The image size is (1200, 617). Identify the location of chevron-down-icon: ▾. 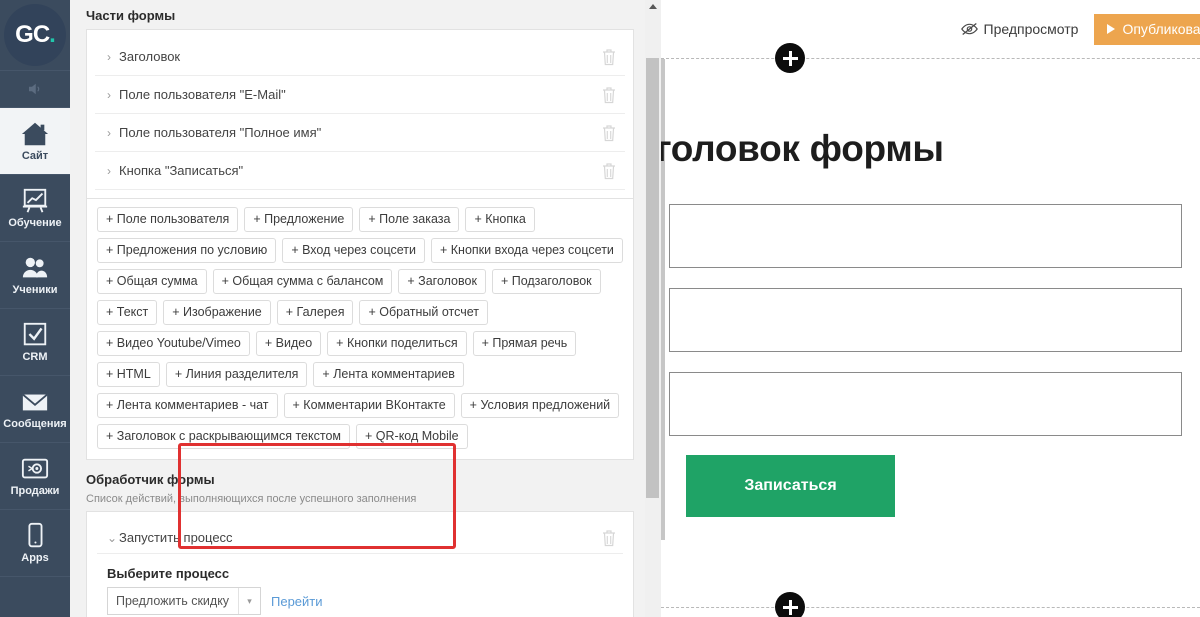
(249, 601).